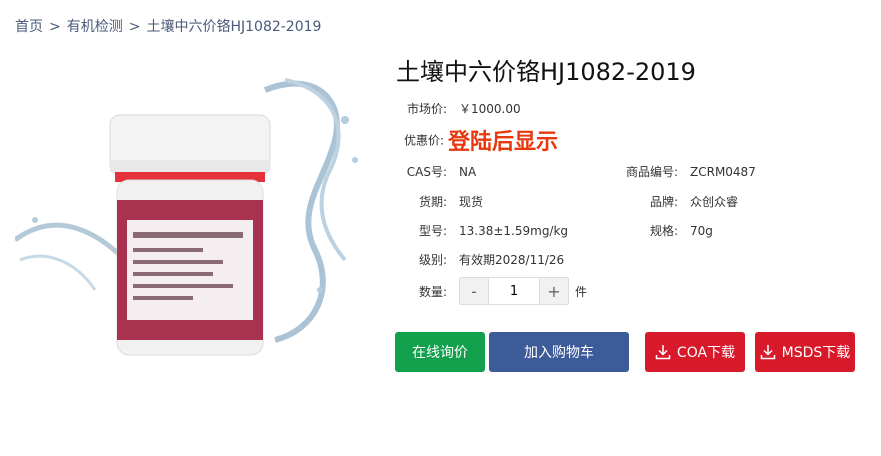  I want to click on coa-download-button: COA下载, so click(695, 352).